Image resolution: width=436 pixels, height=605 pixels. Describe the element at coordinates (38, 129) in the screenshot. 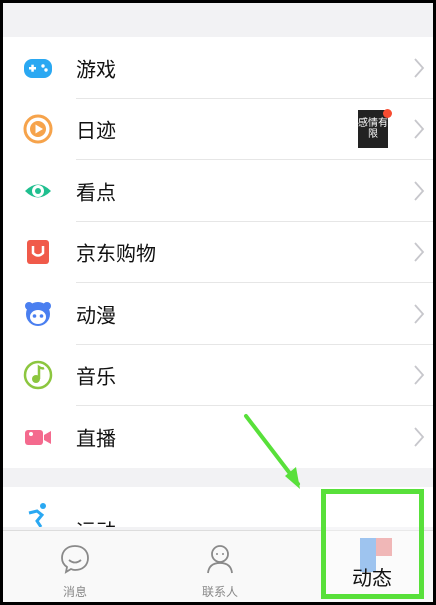

I see `play-circle-icon` at that location.